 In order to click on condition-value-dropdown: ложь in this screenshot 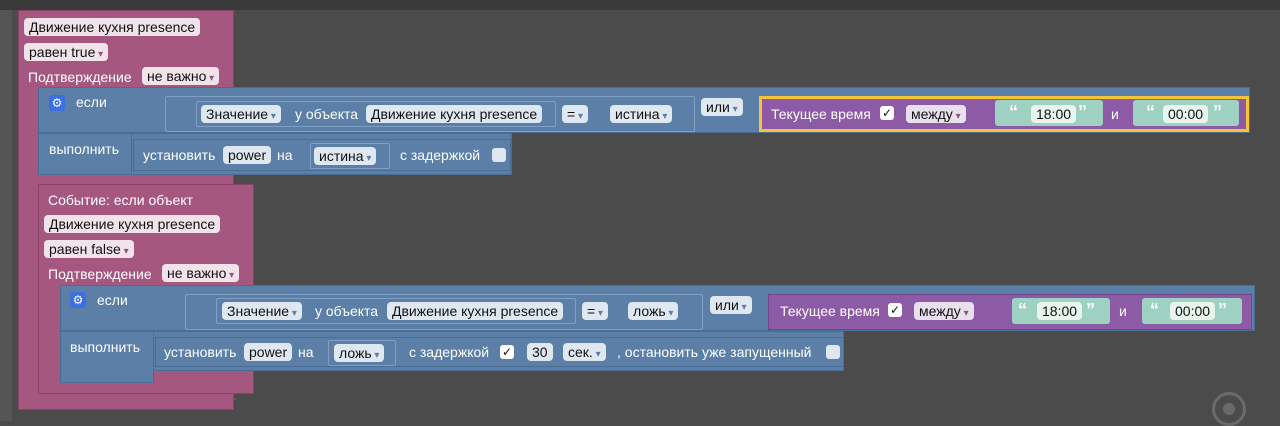, I will do `click(653, 311)`.